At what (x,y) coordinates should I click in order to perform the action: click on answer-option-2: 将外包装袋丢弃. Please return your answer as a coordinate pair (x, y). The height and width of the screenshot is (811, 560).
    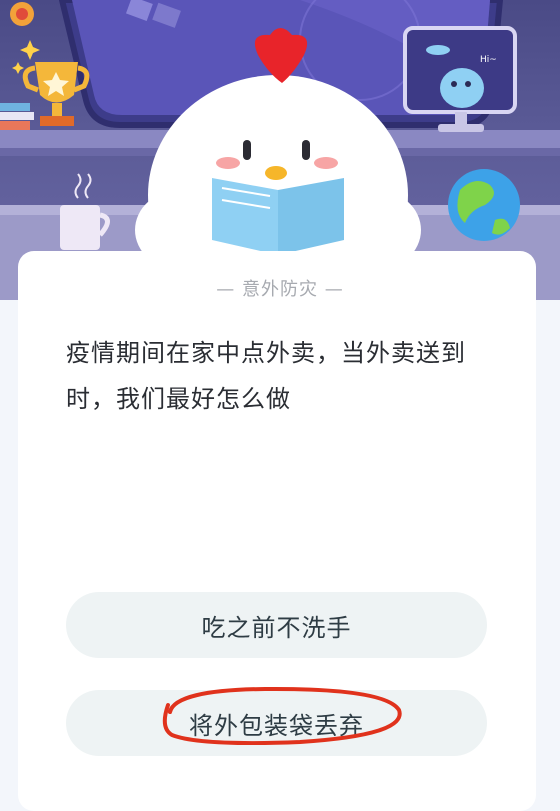
    Looking at the image, I should click on (276, 723).